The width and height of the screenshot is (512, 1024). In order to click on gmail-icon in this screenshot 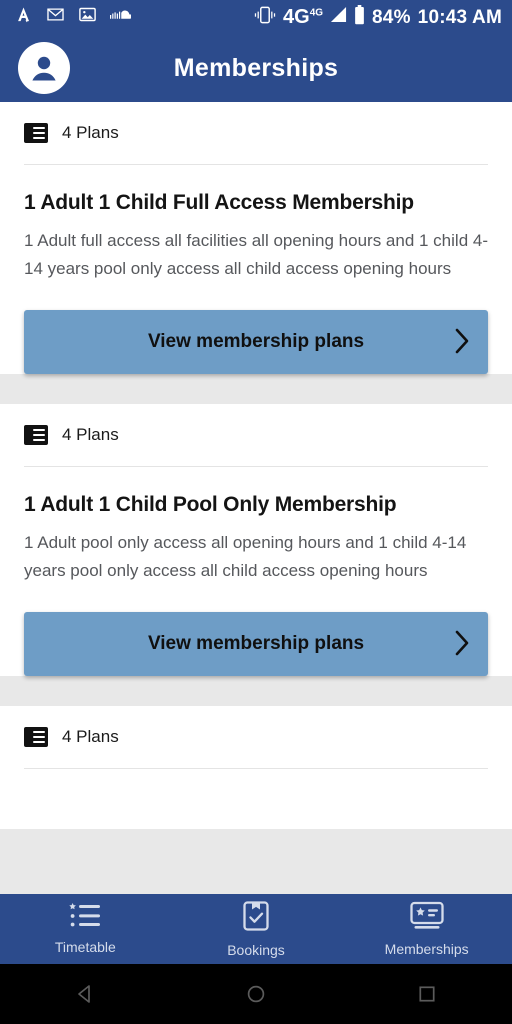, I will do `click(55, 17)`.